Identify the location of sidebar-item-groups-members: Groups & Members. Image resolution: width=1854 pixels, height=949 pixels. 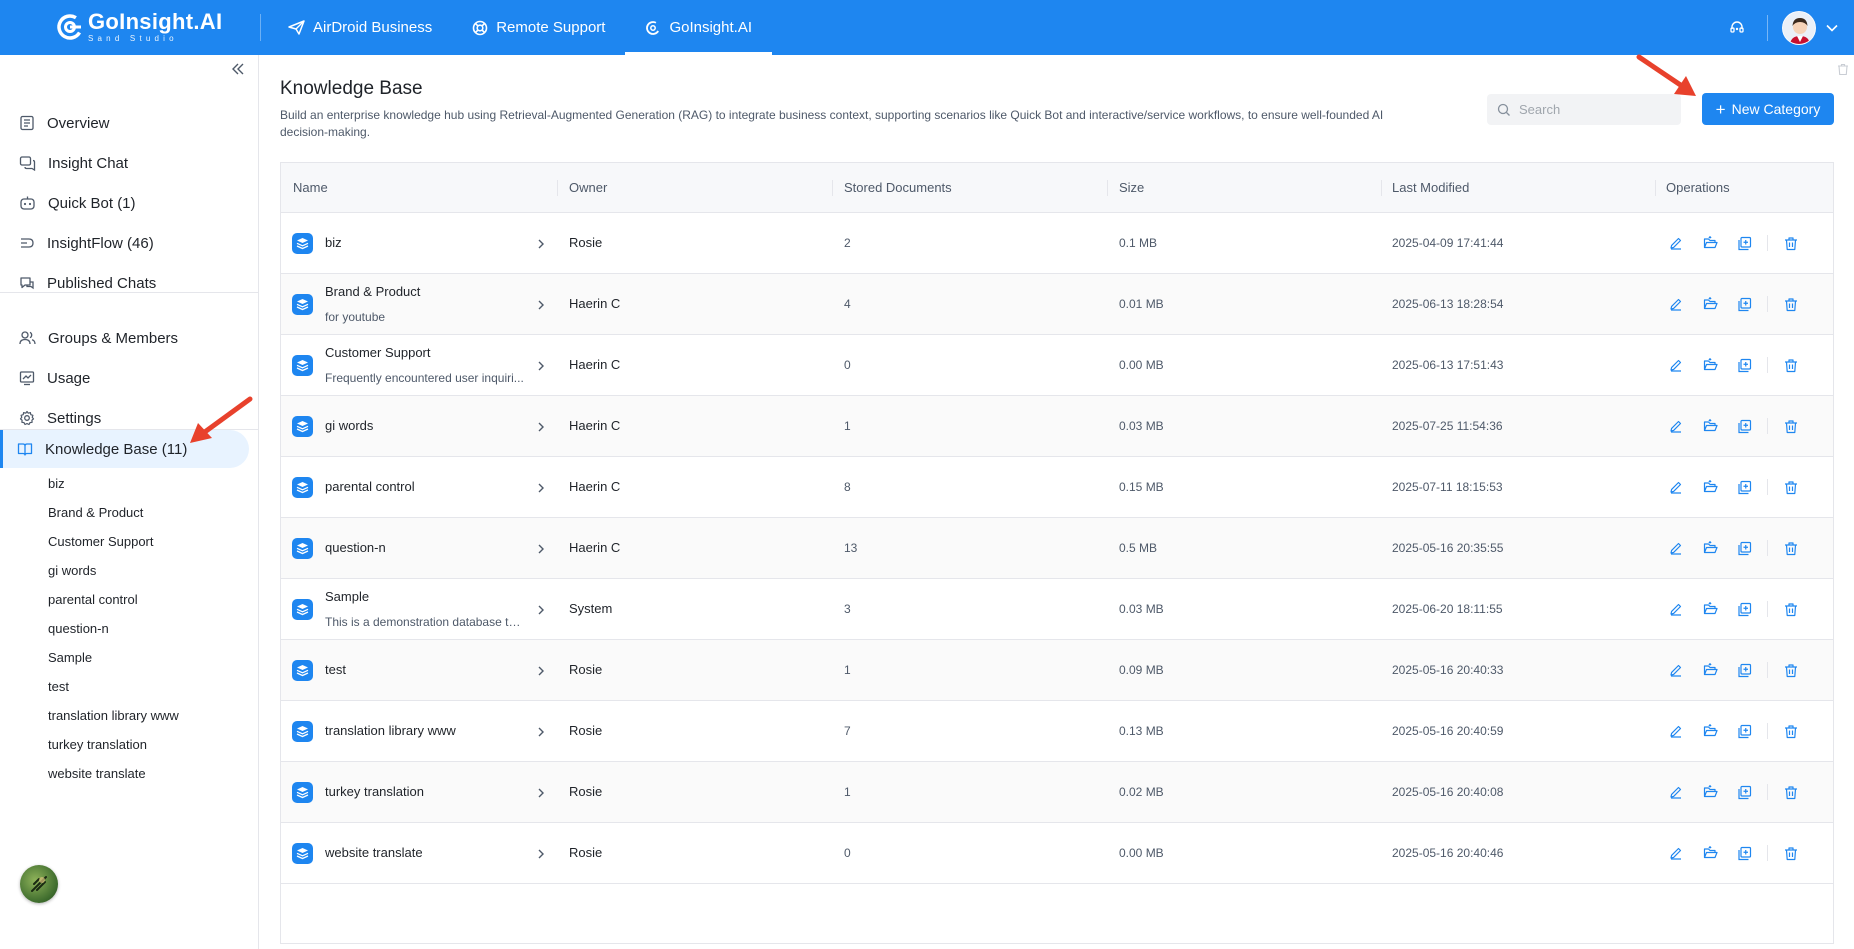
(129, 338).